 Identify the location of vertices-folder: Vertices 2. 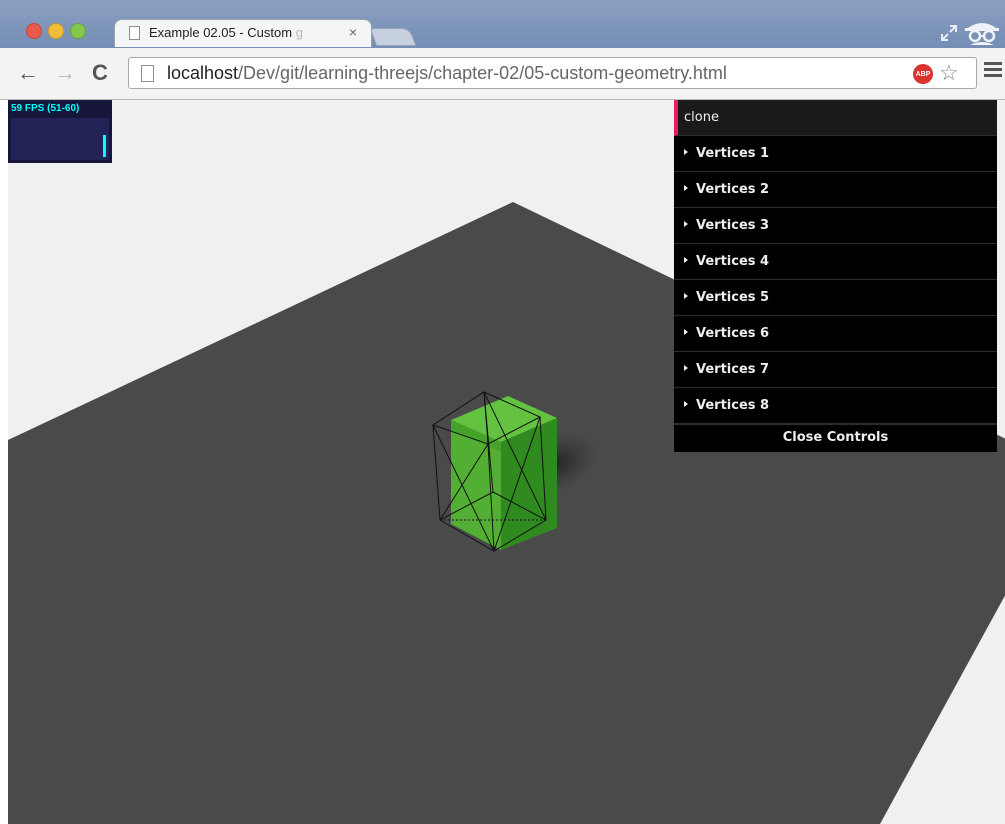
(835, 190).